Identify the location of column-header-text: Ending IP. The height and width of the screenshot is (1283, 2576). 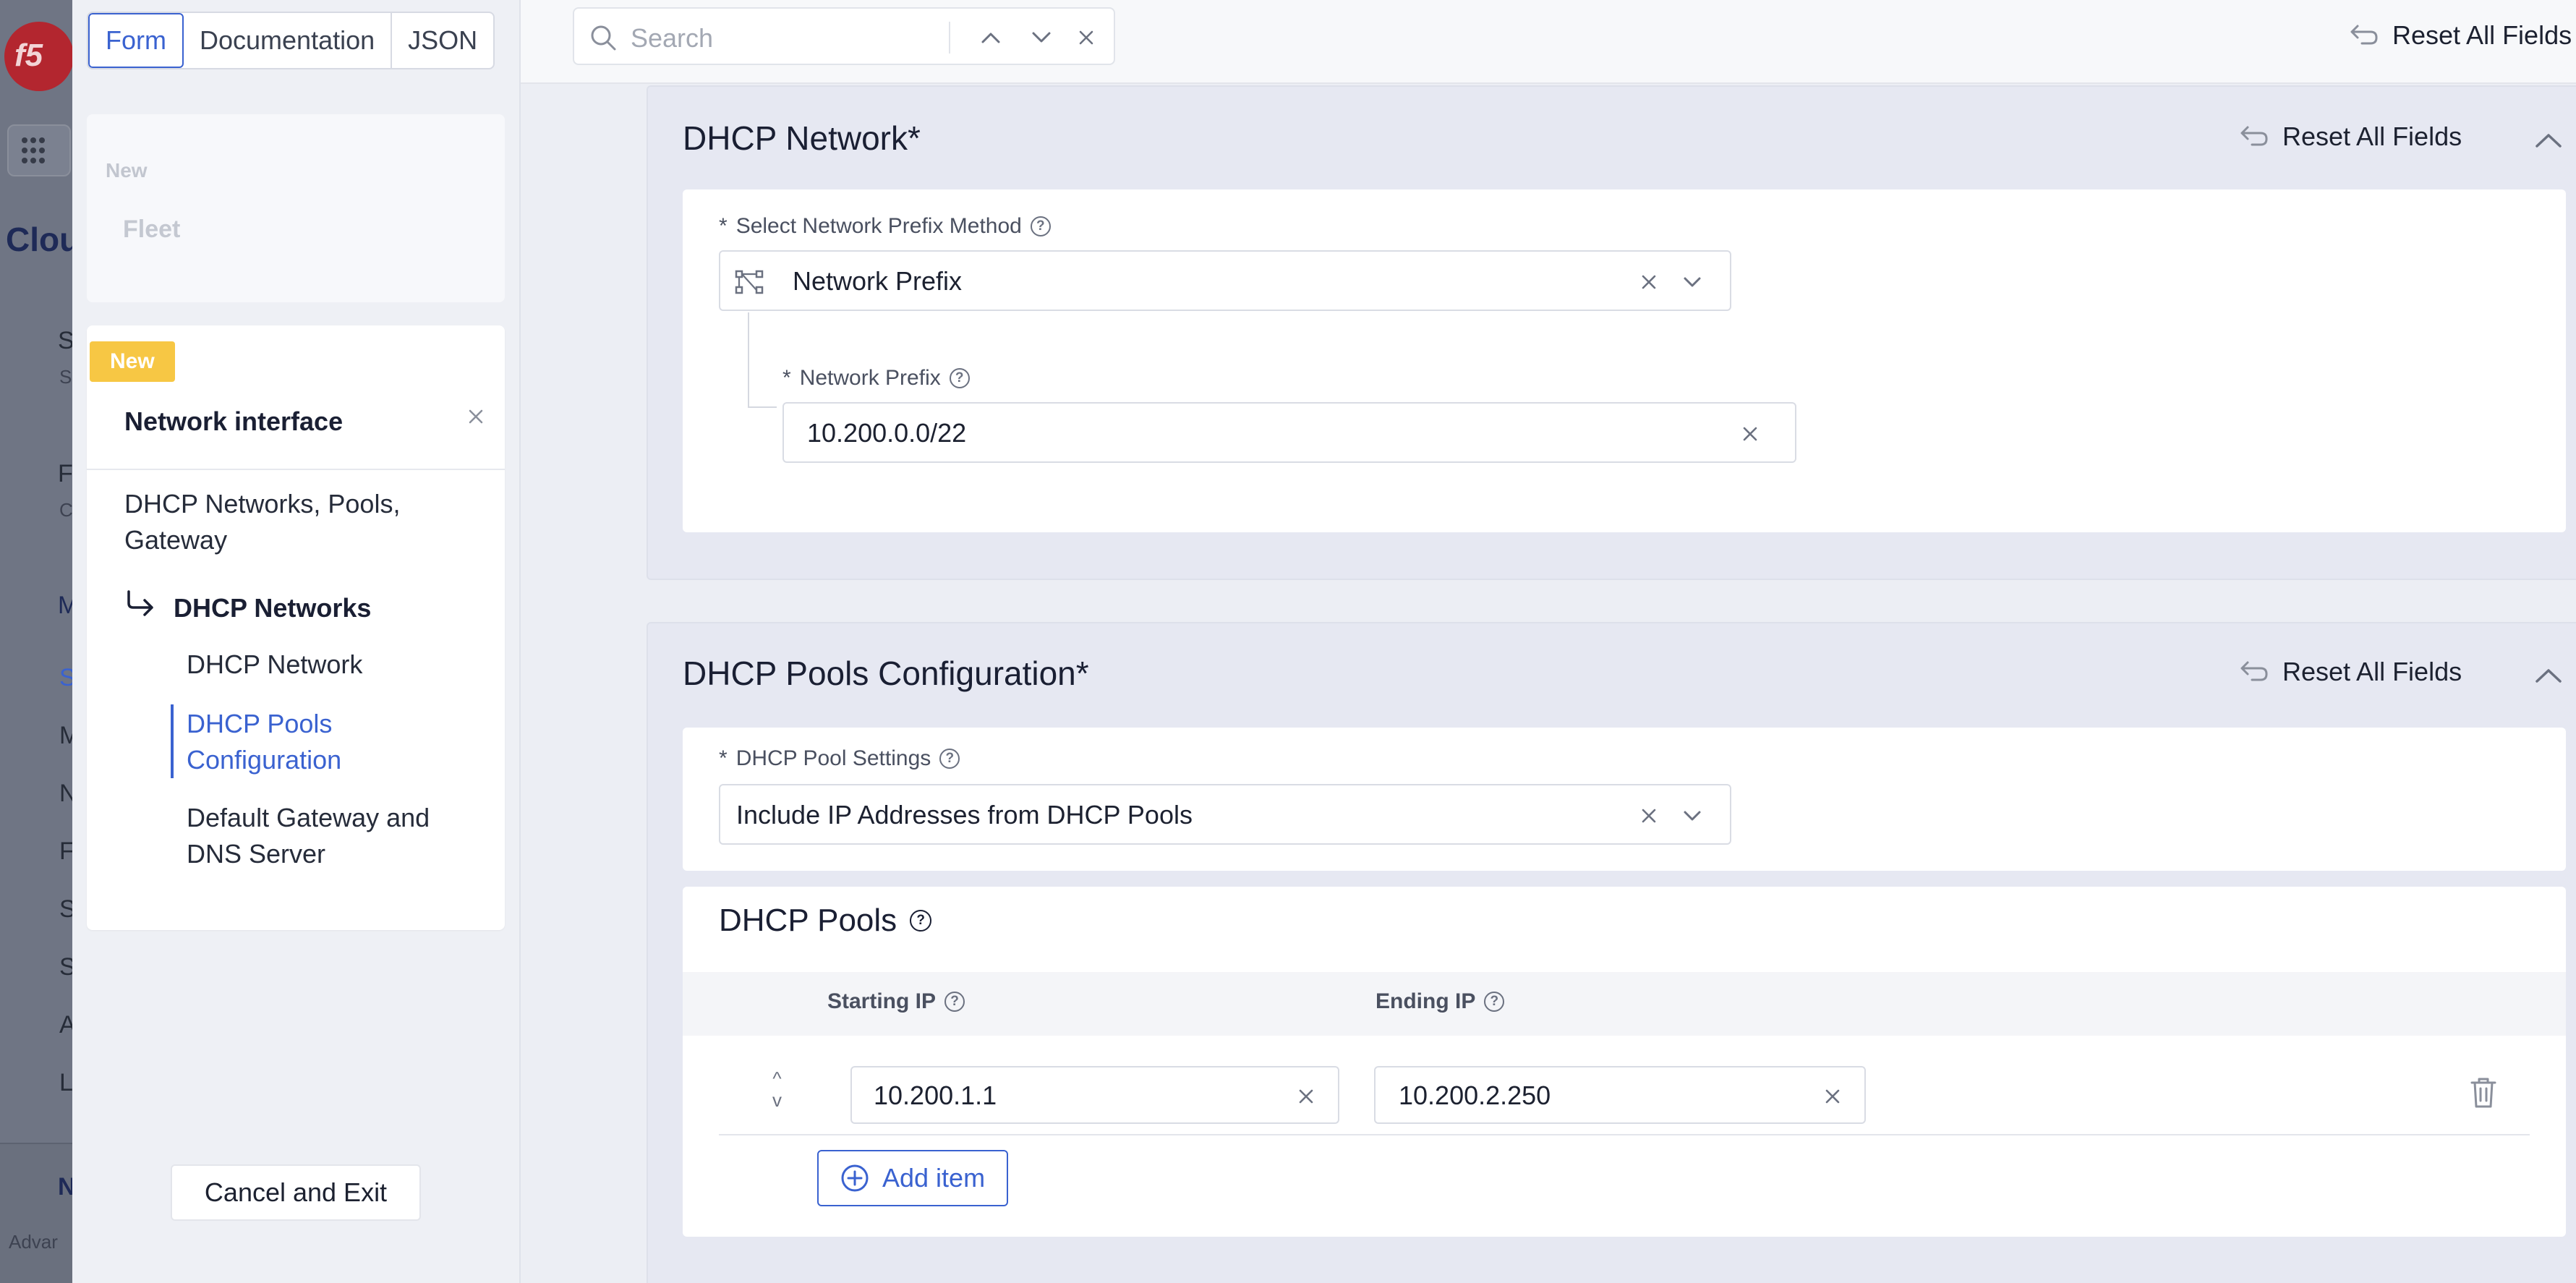
(1426, 1001).